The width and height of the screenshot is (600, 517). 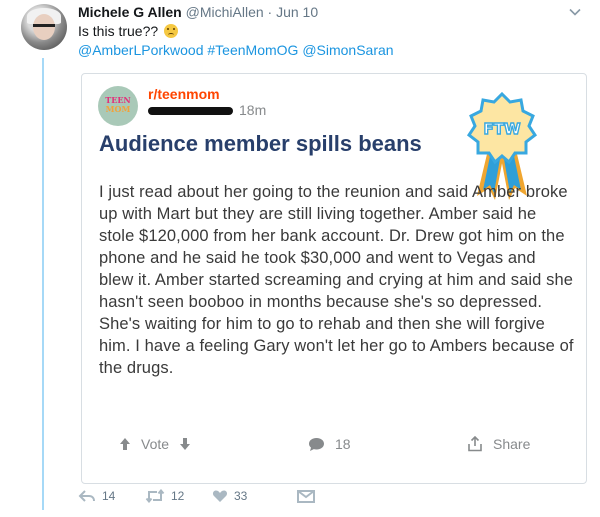 What do you see at coordinates (475, 444) in the screenshot?
I see `share-icon` at bounding box center [475, 444].